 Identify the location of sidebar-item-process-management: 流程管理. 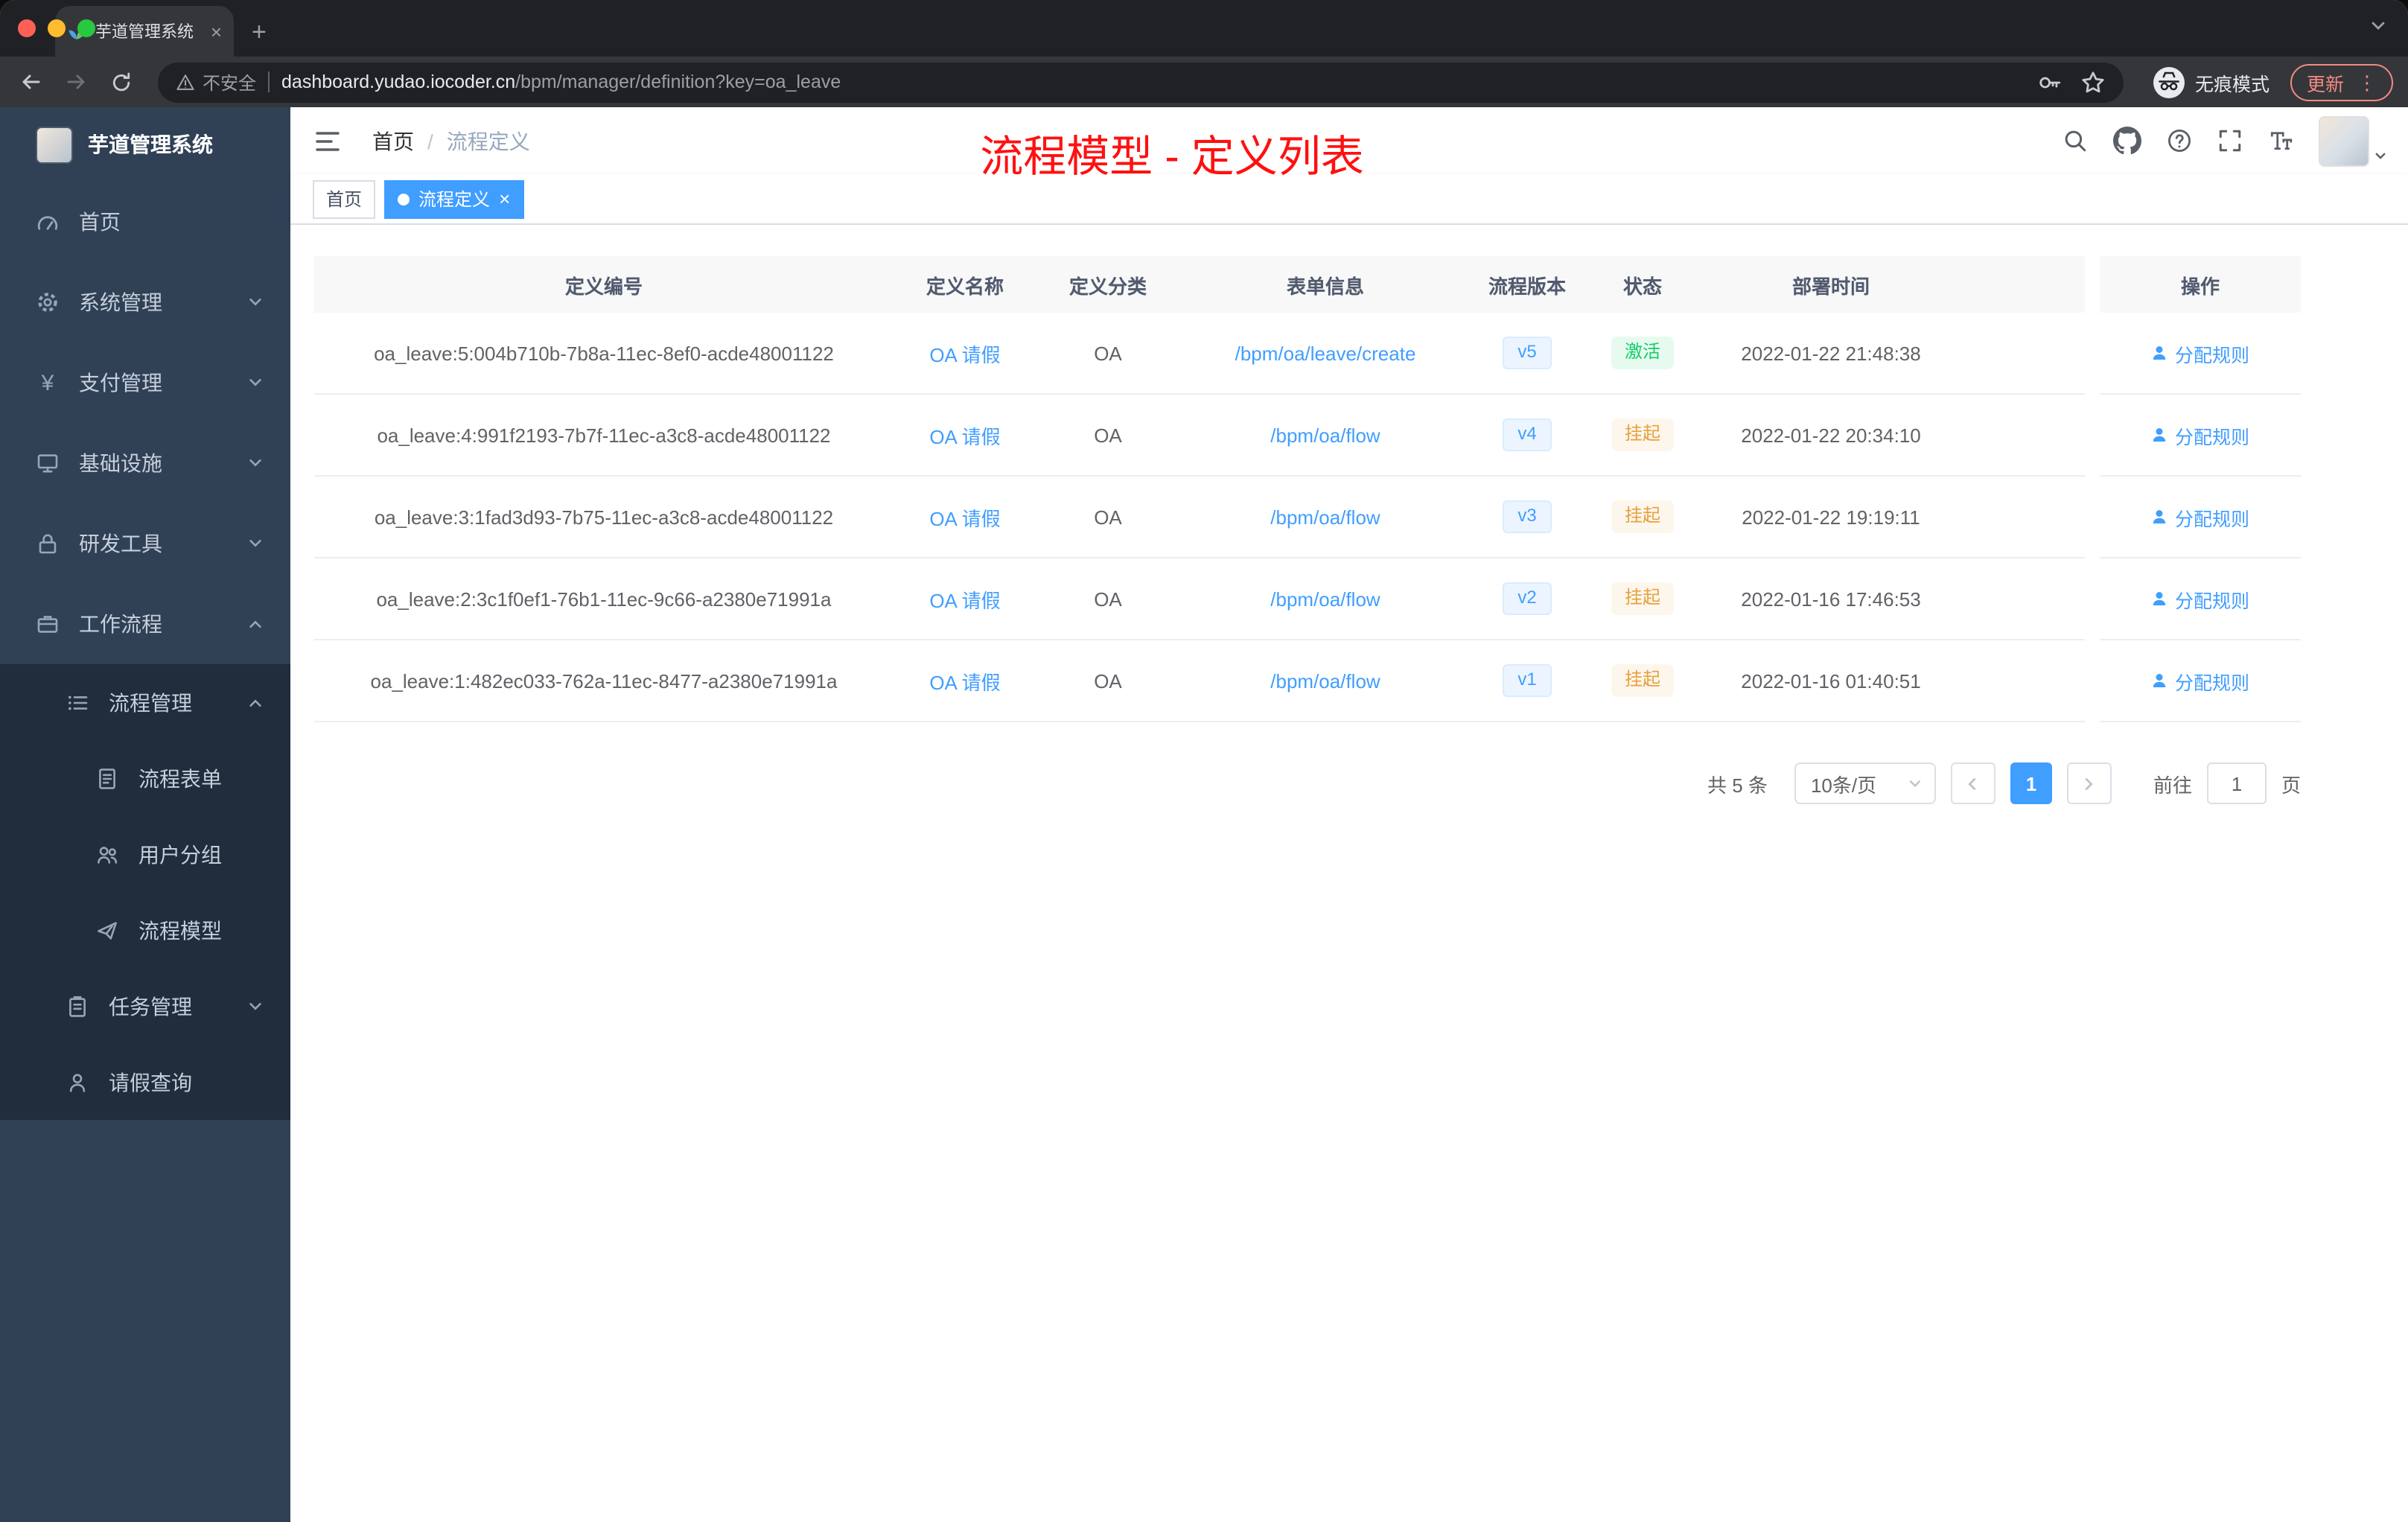
(145, 702).